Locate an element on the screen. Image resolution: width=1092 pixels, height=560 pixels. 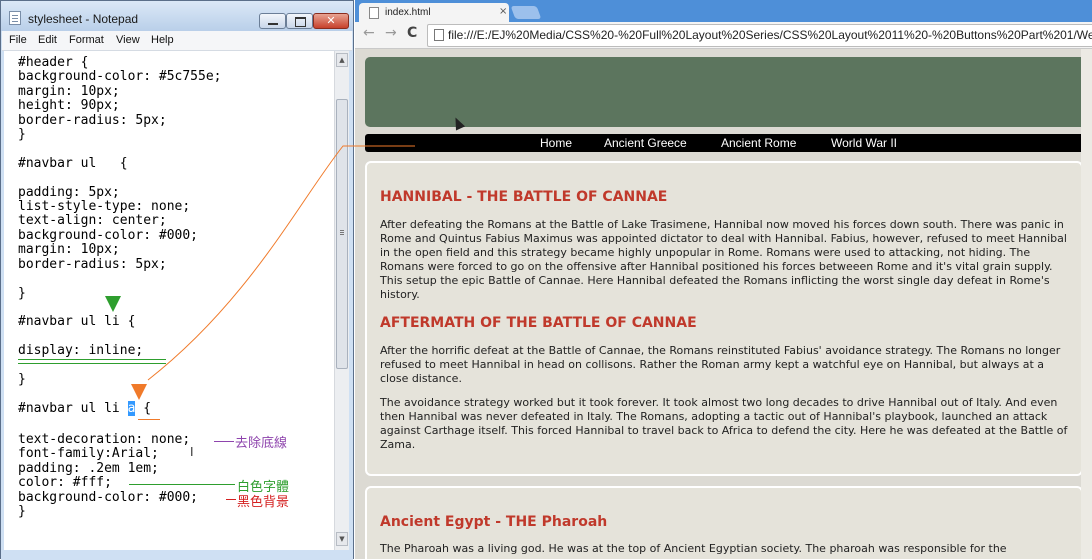
notepad-titlebar: stylesheet - Notepad ✕ is located at coordinates (177, 16).